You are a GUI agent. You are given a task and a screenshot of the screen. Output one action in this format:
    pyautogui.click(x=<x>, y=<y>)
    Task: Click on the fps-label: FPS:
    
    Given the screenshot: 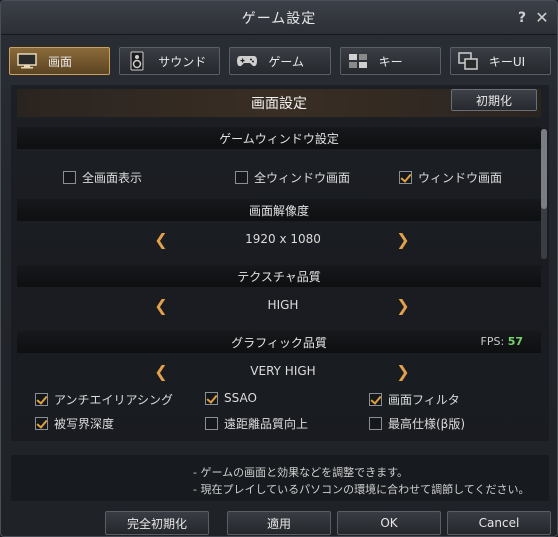 What is the action you would take?
    pyautogui.click(x=492, y=341)
    